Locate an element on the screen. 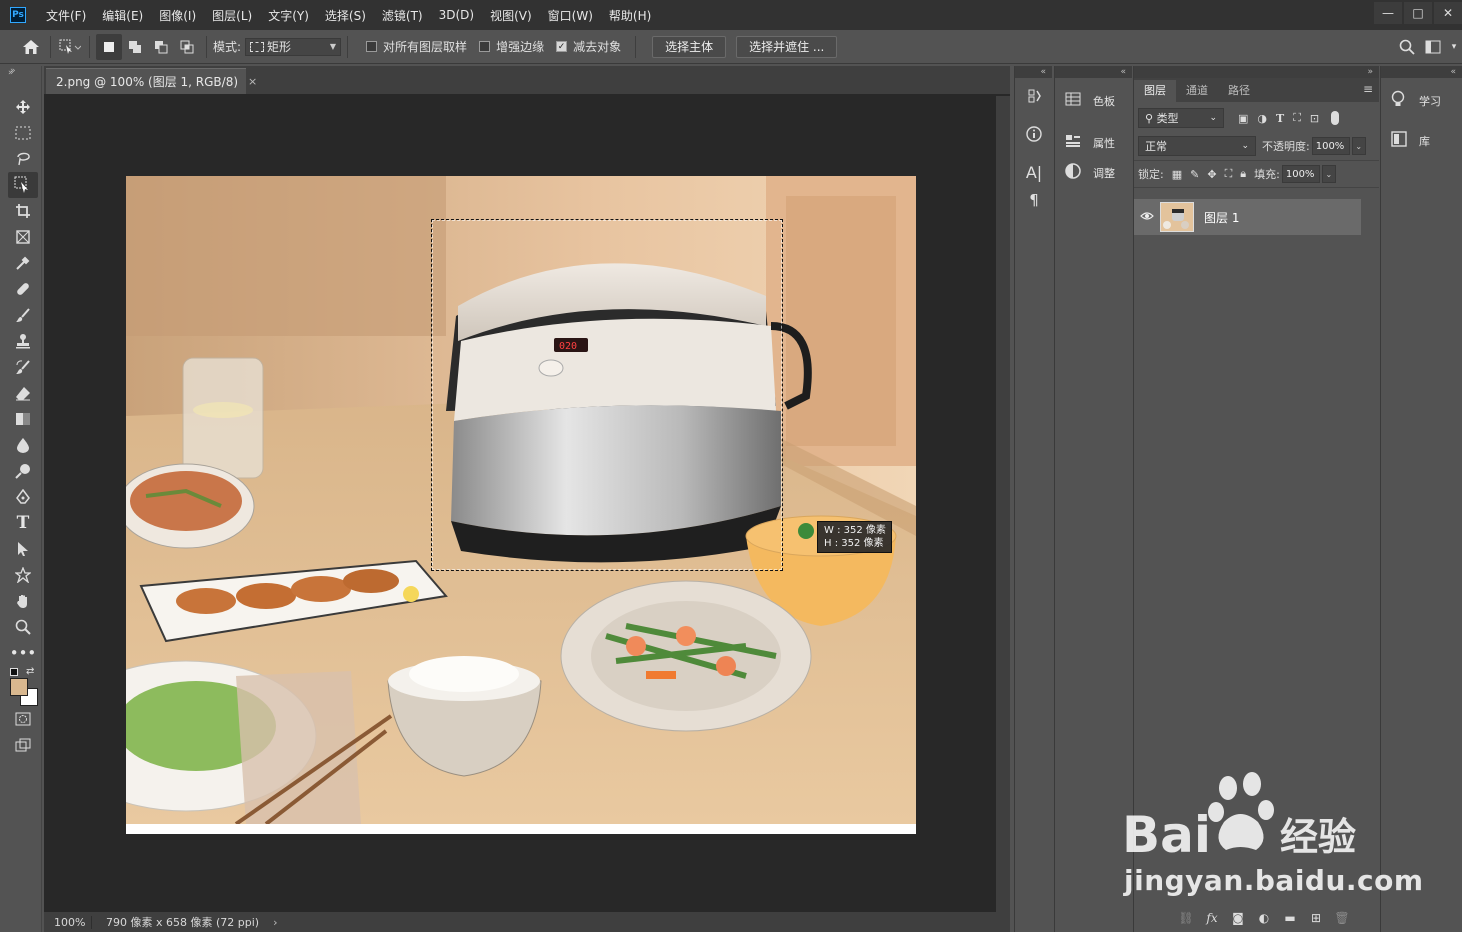 This screenshot has height=932, width=1462. pixel-filter-icon: ▣ is located at coordinates (1243, 118).